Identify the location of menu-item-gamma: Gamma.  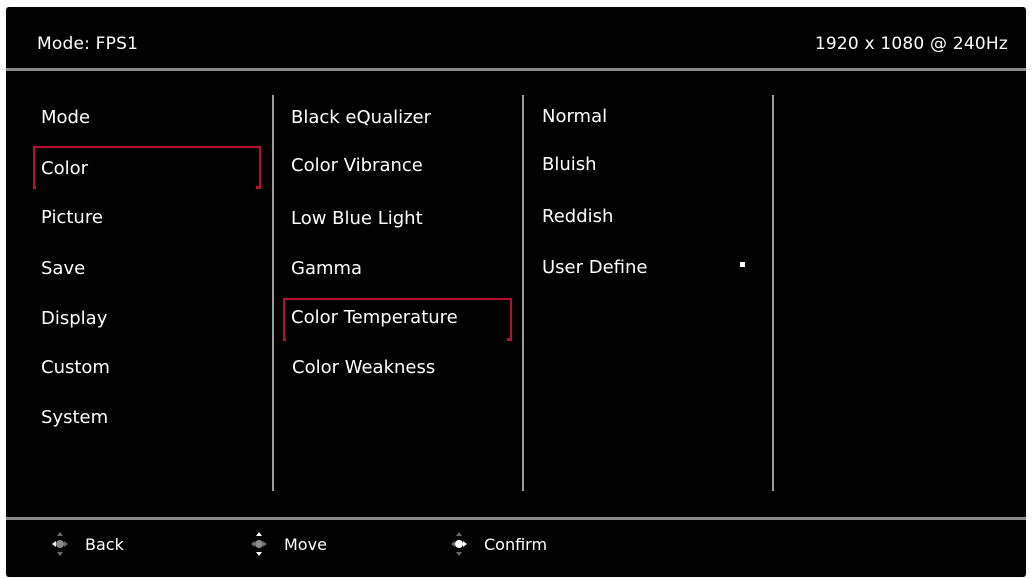
(326, 268).